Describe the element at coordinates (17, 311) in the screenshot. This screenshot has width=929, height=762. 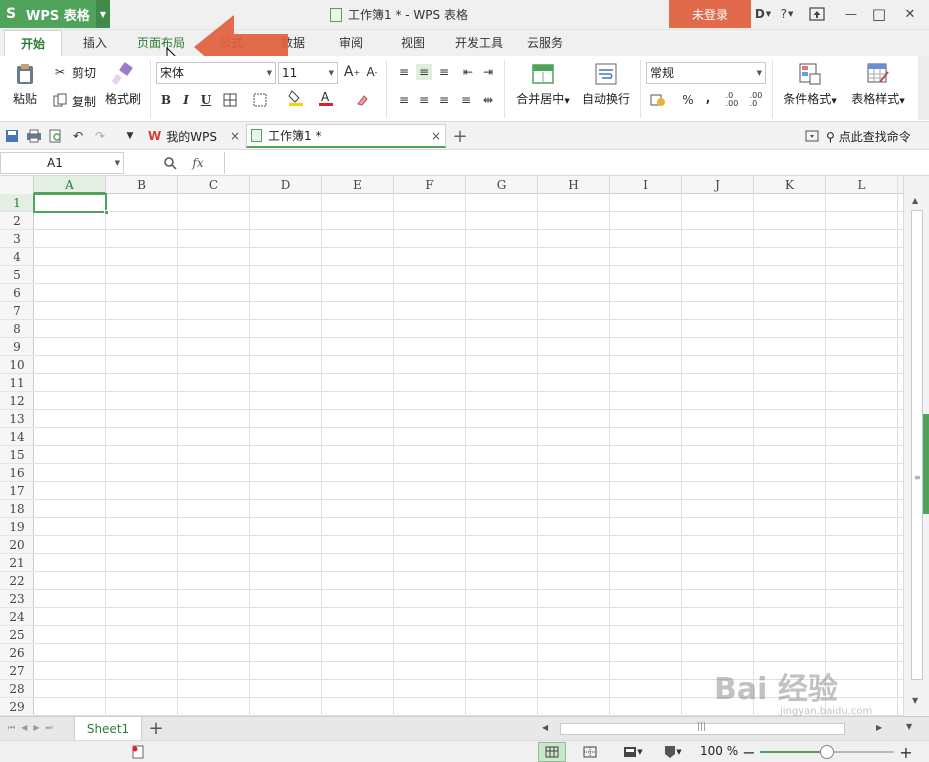
I see `row-header: 7` at that location.